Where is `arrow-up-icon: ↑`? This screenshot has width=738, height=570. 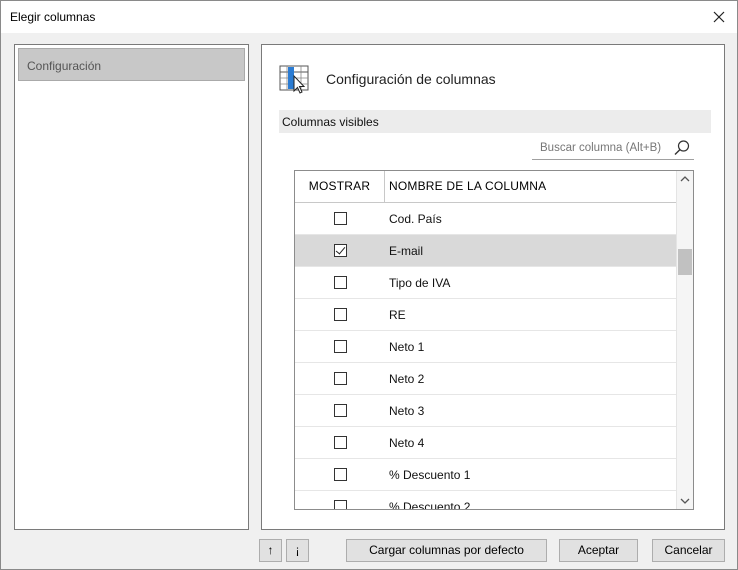
arrow-up-icon: ↑ is located at coordinates (270, 550).